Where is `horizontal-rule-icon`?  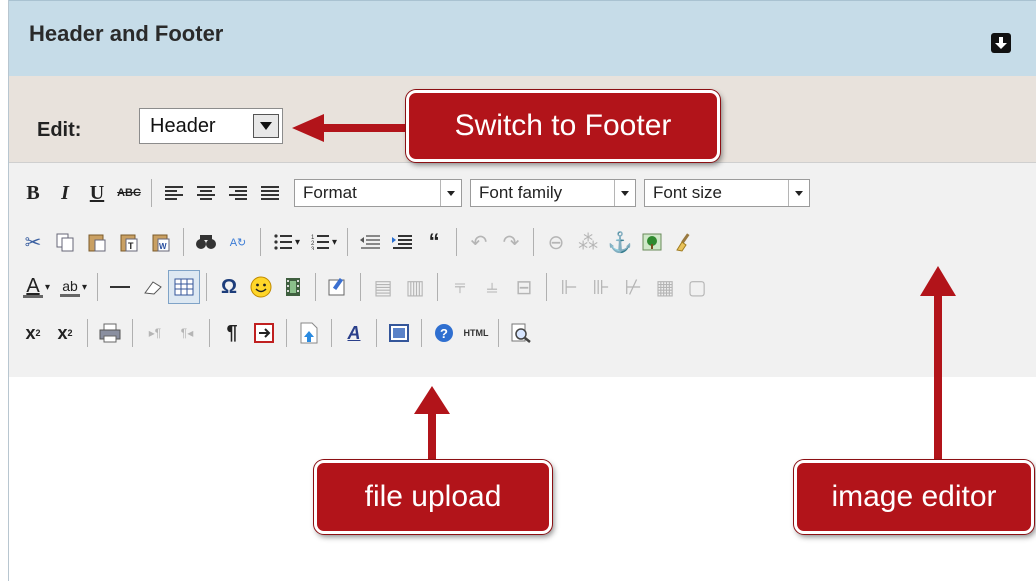 horizontal-rule-icon is located at coordinates (120, 287).